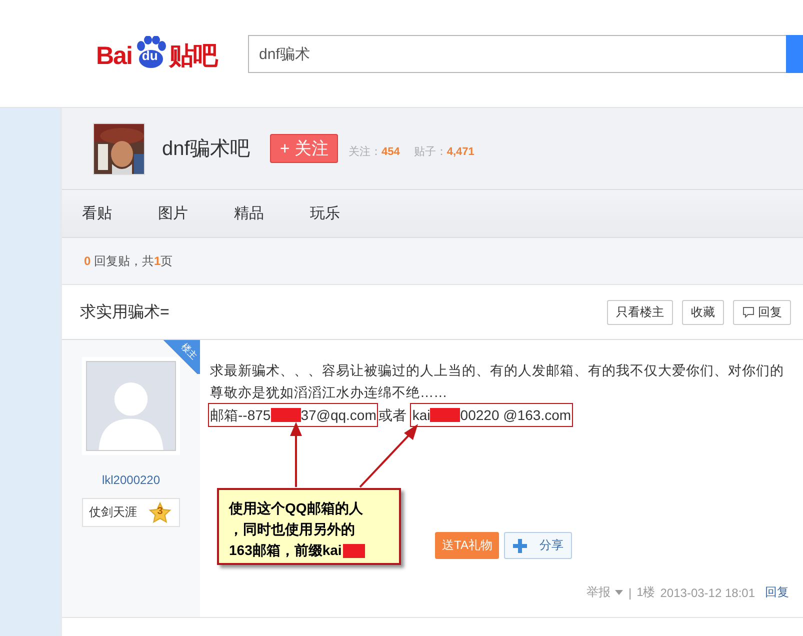 The height and width of the screenshot is (636, 803). I want to click on thread-button: 收藏, so click(703, 312).